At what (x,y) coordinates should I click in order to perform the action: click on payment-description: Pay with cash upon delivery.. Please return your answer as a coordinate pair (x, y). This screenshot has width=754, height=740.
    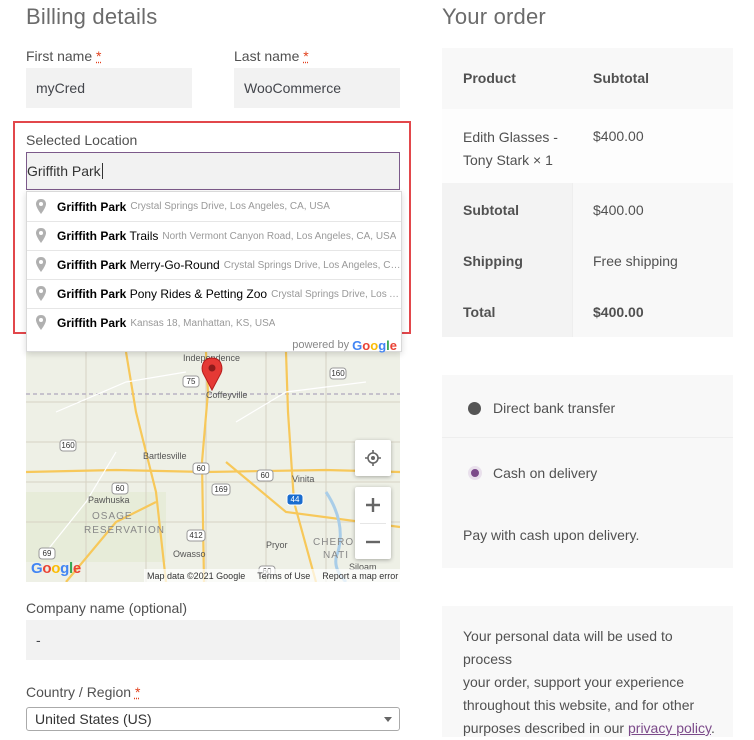
    Looking at the image, I should click on (551, 535).